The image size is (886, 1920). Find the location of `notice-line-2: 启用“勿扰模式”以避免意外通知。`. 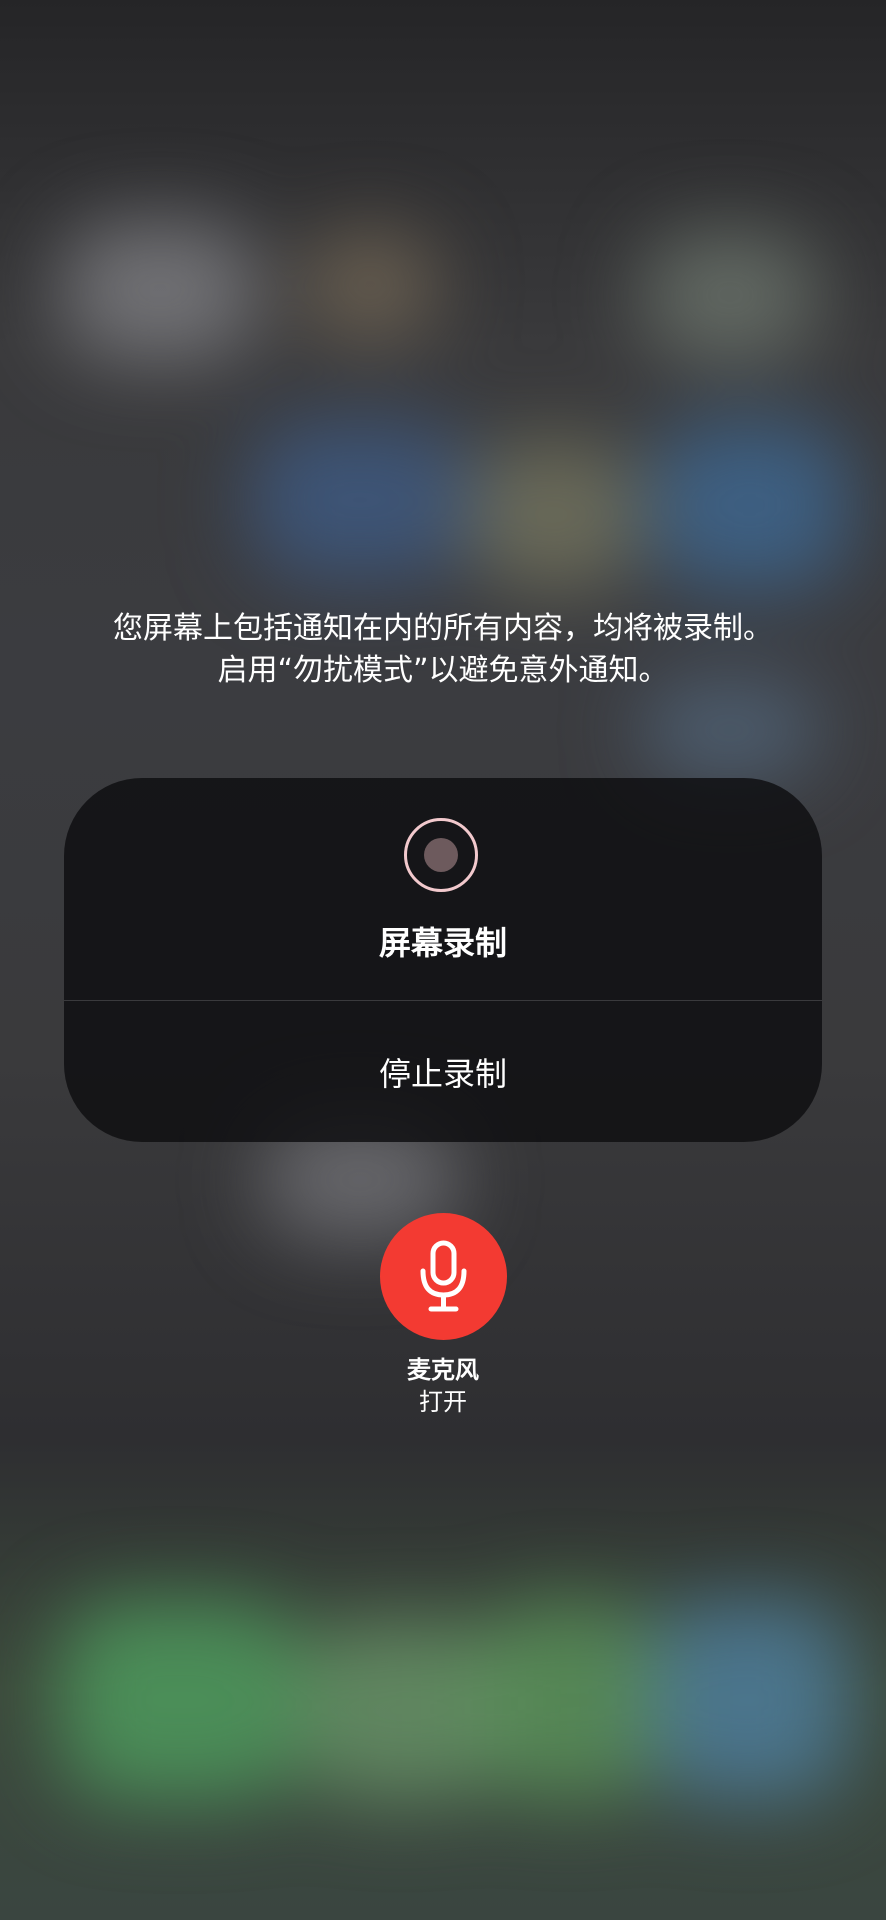

notice-line-2: 启用“勿扰模式”以避免意外通知。 is located at coordinates (443, 670).